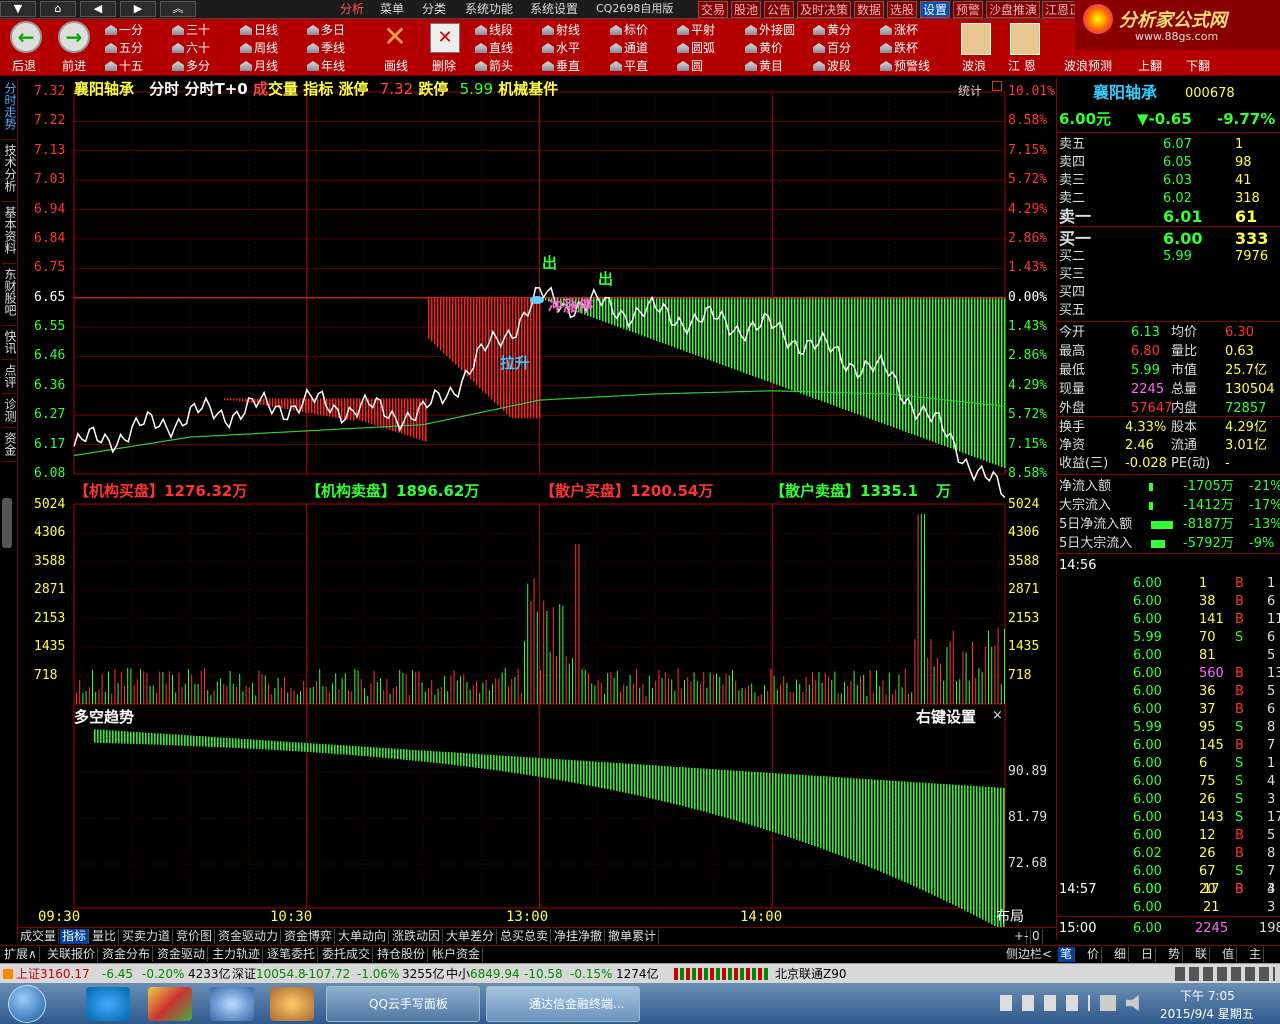 The width and height of the screenshot is (1280, 1024). What do you see at coordinates (216, 89) in the screenshot?
I see `mode-t0: 分时T+0` at bounding box center [216, 89].